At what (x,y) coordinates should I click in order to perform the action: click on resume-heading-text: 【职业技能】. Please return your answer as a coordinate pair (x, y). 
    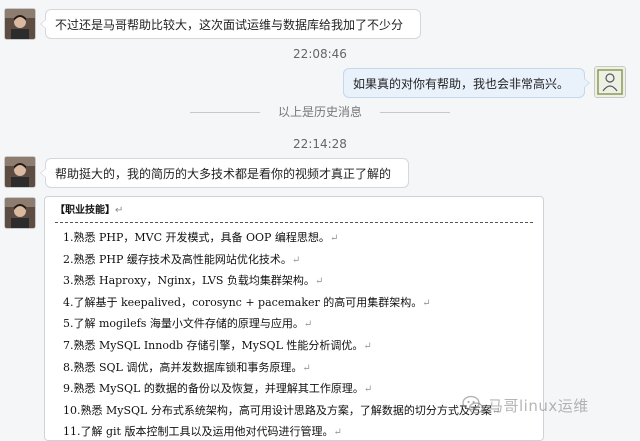
    Looking at the image, I should click on (85, 210).